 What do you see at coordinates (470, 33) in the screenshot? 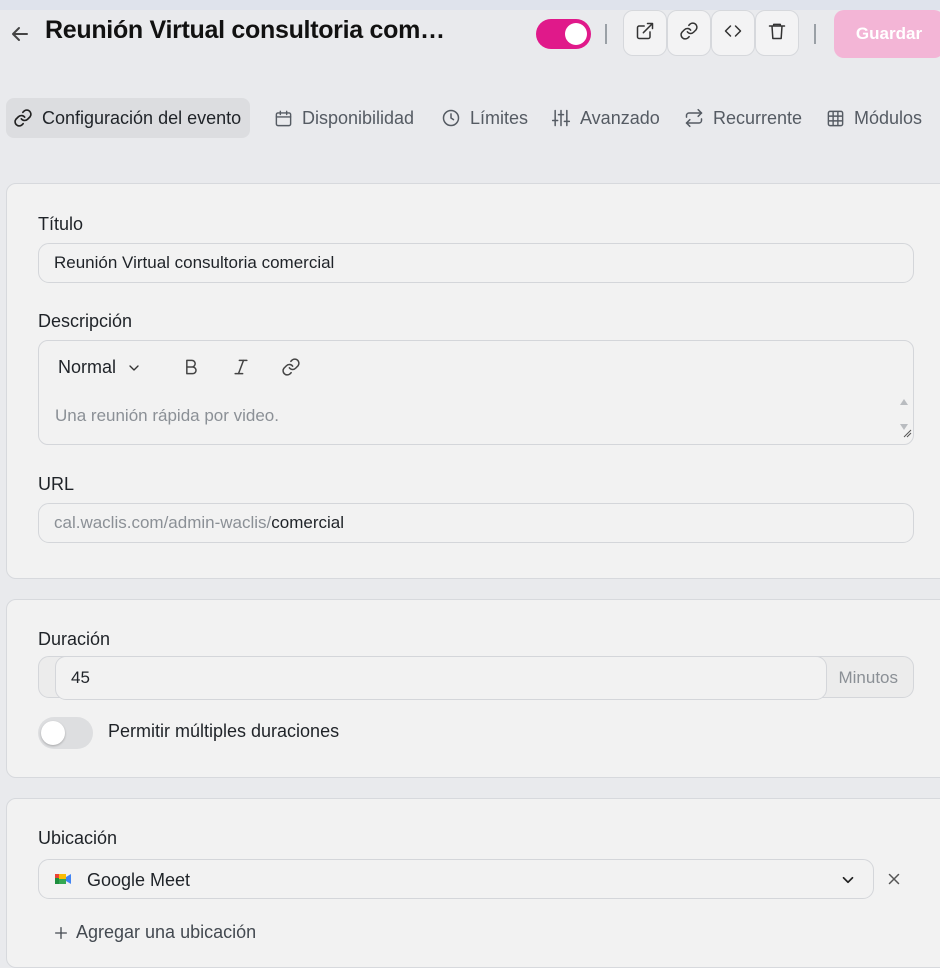
I see `header-bar: Reunión Virtual consultoria com… Guardar` at bounding box center [470, 33].